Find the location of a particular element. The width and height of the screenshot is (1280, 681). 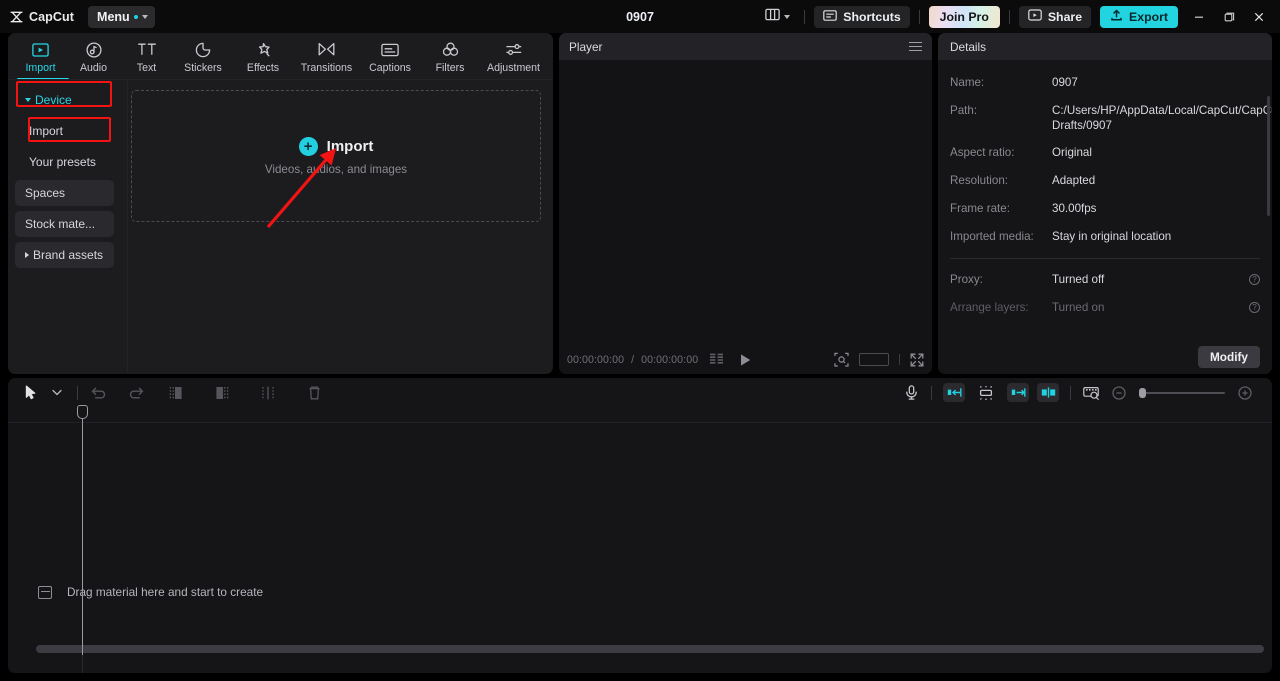

export-button: Export is located at coordinates (1139, 16).